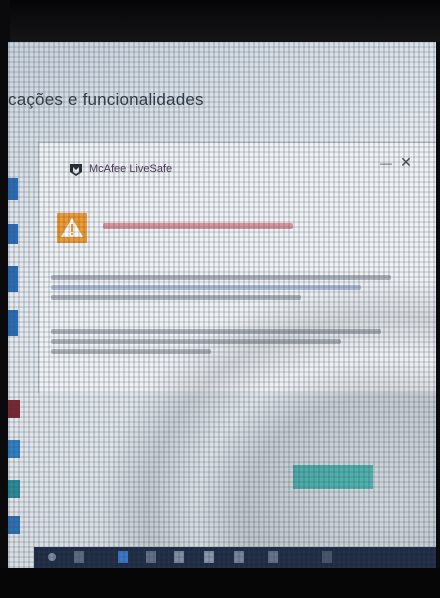  What do you see at coordinates (333, 477) in the screenshot?
I see `action-button` at bounding box center [333, 477].